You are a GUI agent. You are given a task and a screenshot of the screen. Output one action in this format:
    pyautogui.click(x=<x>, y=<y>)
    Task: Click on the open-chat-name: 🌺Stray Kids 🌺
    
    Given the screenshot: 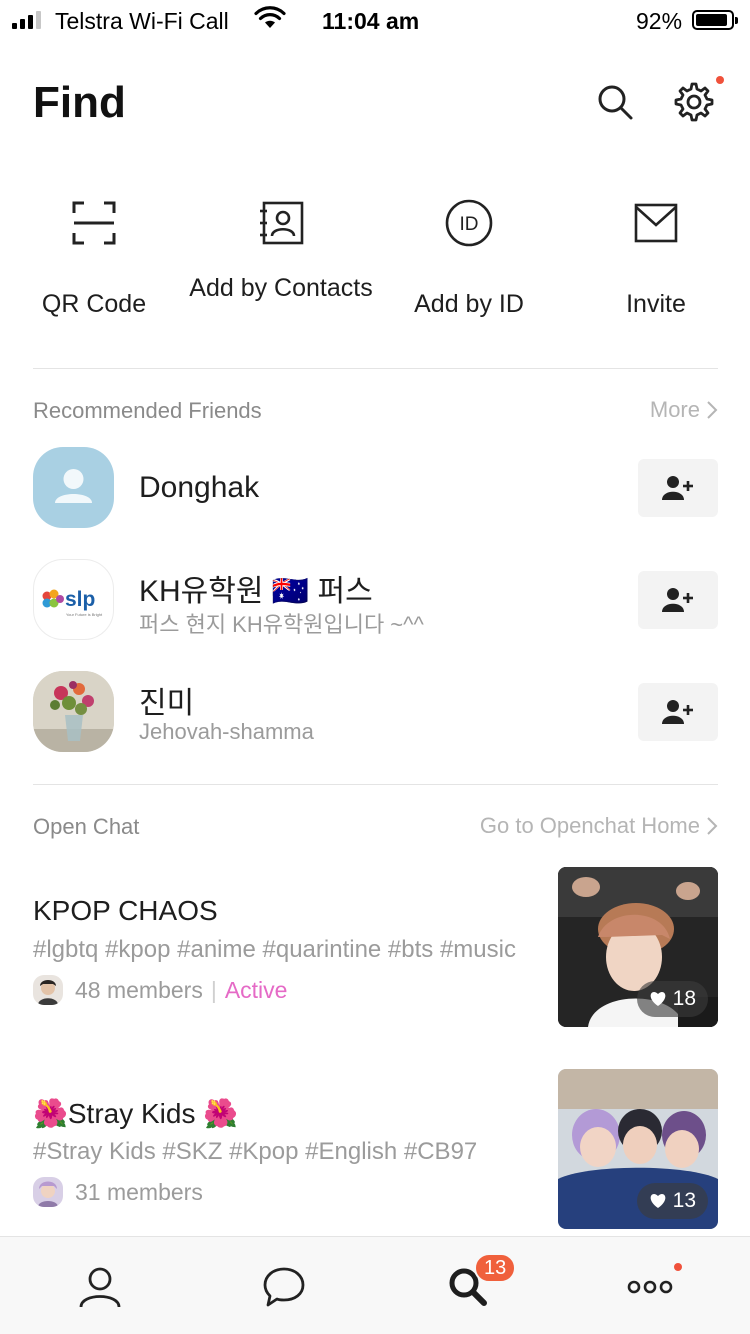 What is the action you would take?
    pyautogui.click(x=136, y=1113)
    